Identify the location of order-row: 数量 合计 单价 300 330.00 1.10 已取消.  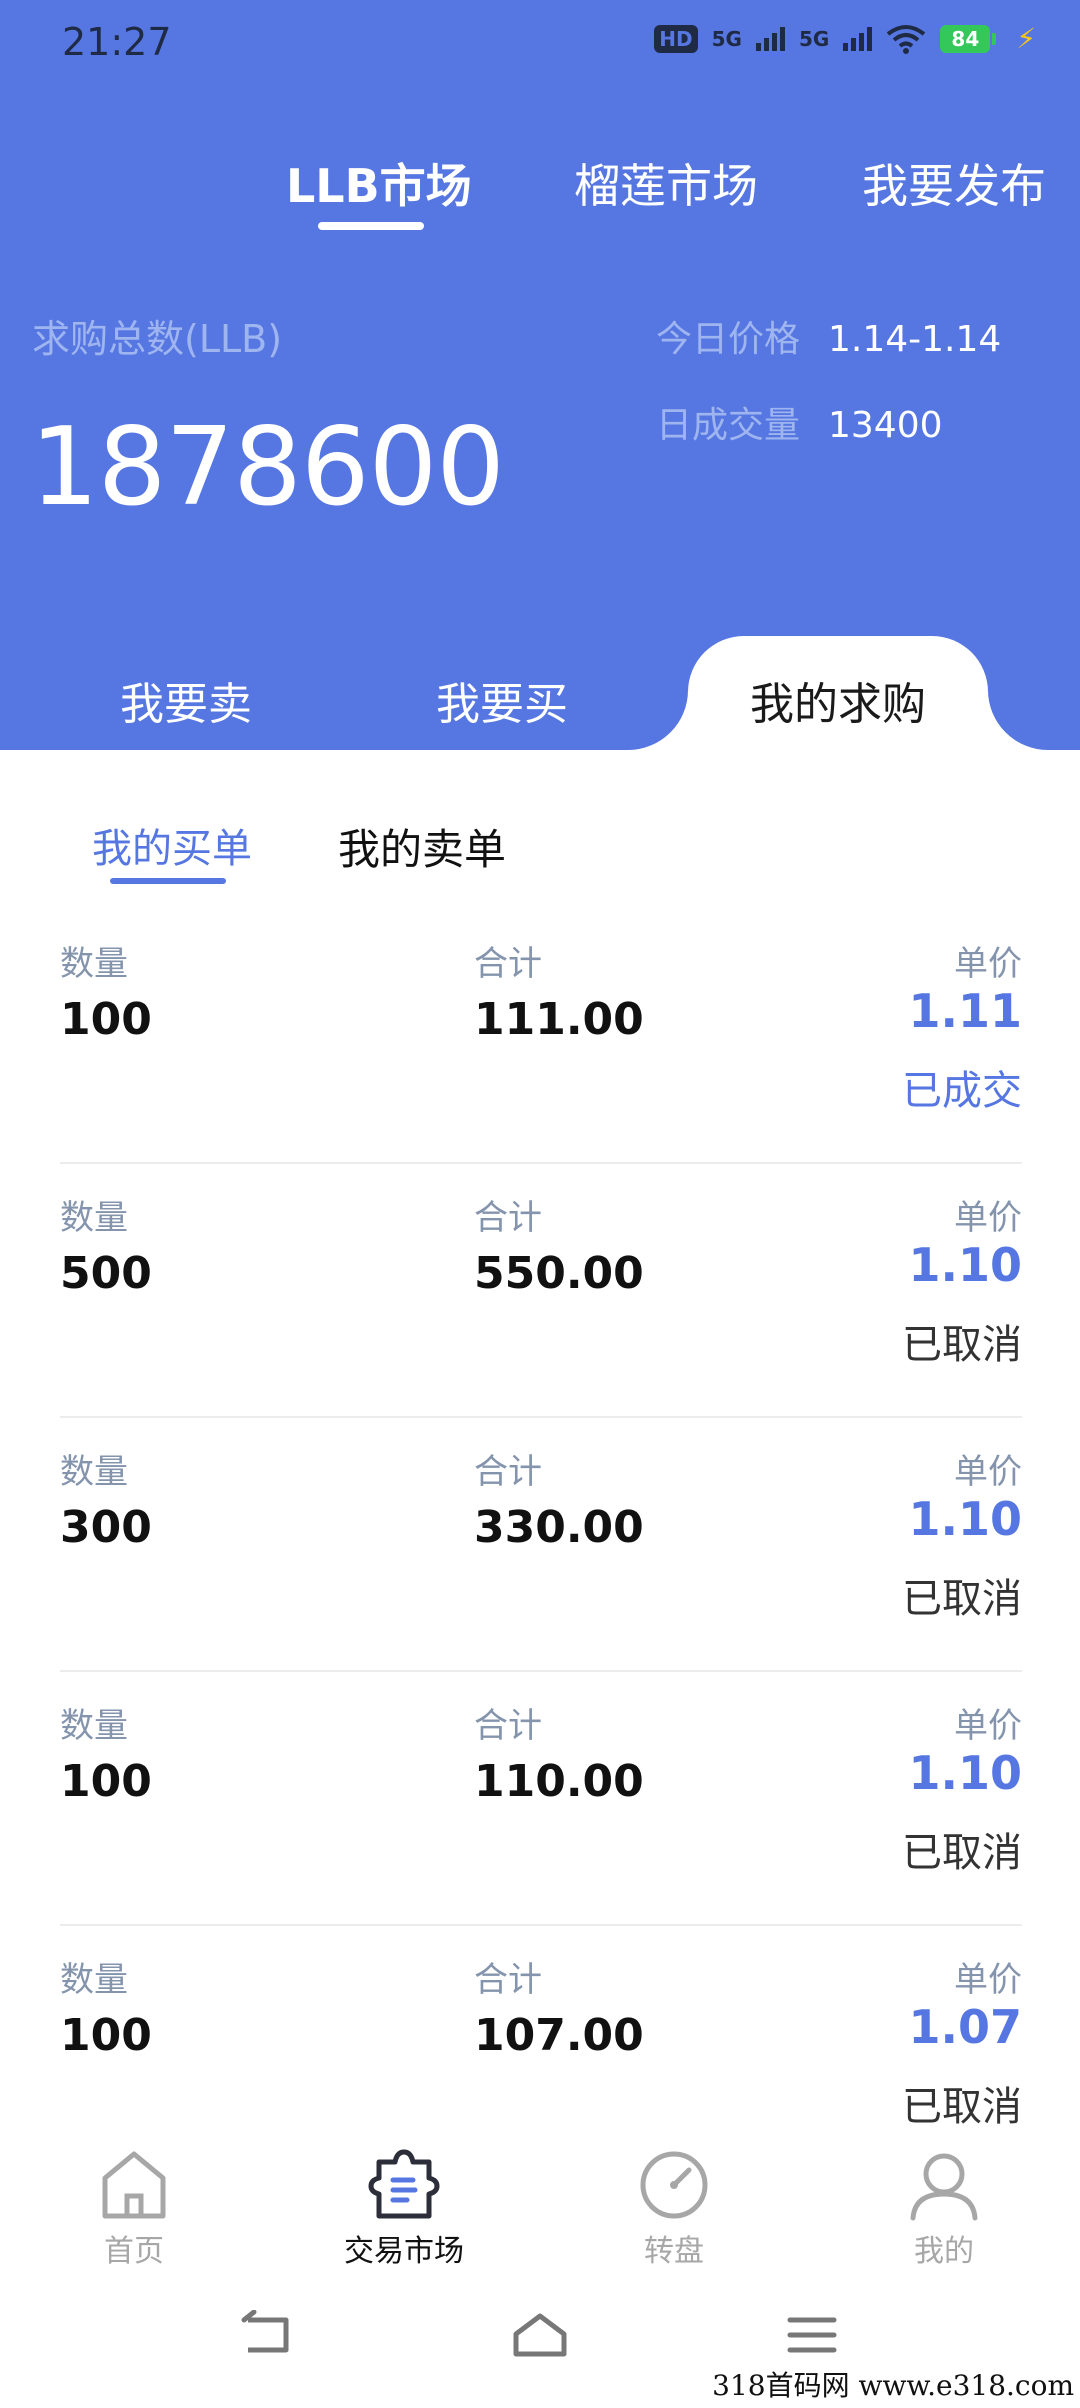
(541, 1545).